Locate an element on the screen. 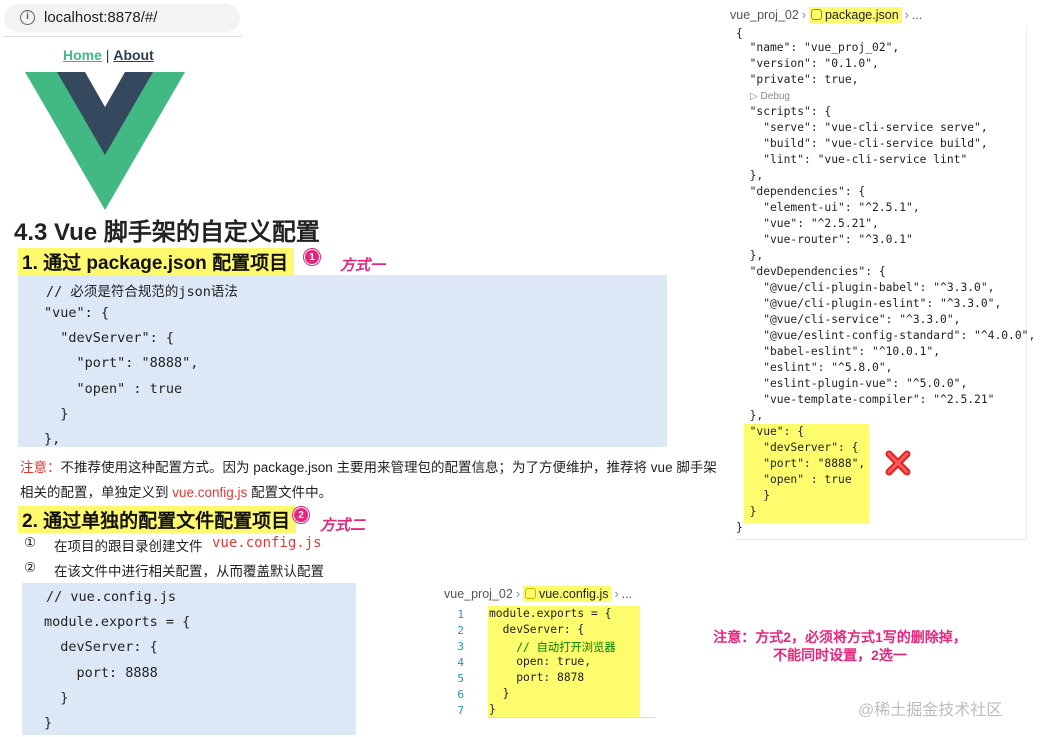 The image size is (1042, 737). code-line: "@vue/cli-service": "^3.3.0", is located at coordinates (848, 319).